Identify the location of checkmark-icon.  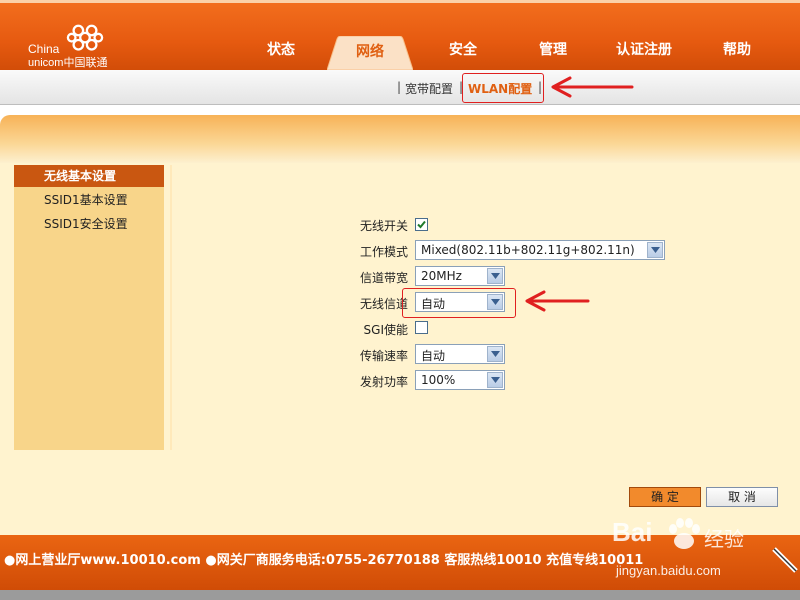
(421, 224).